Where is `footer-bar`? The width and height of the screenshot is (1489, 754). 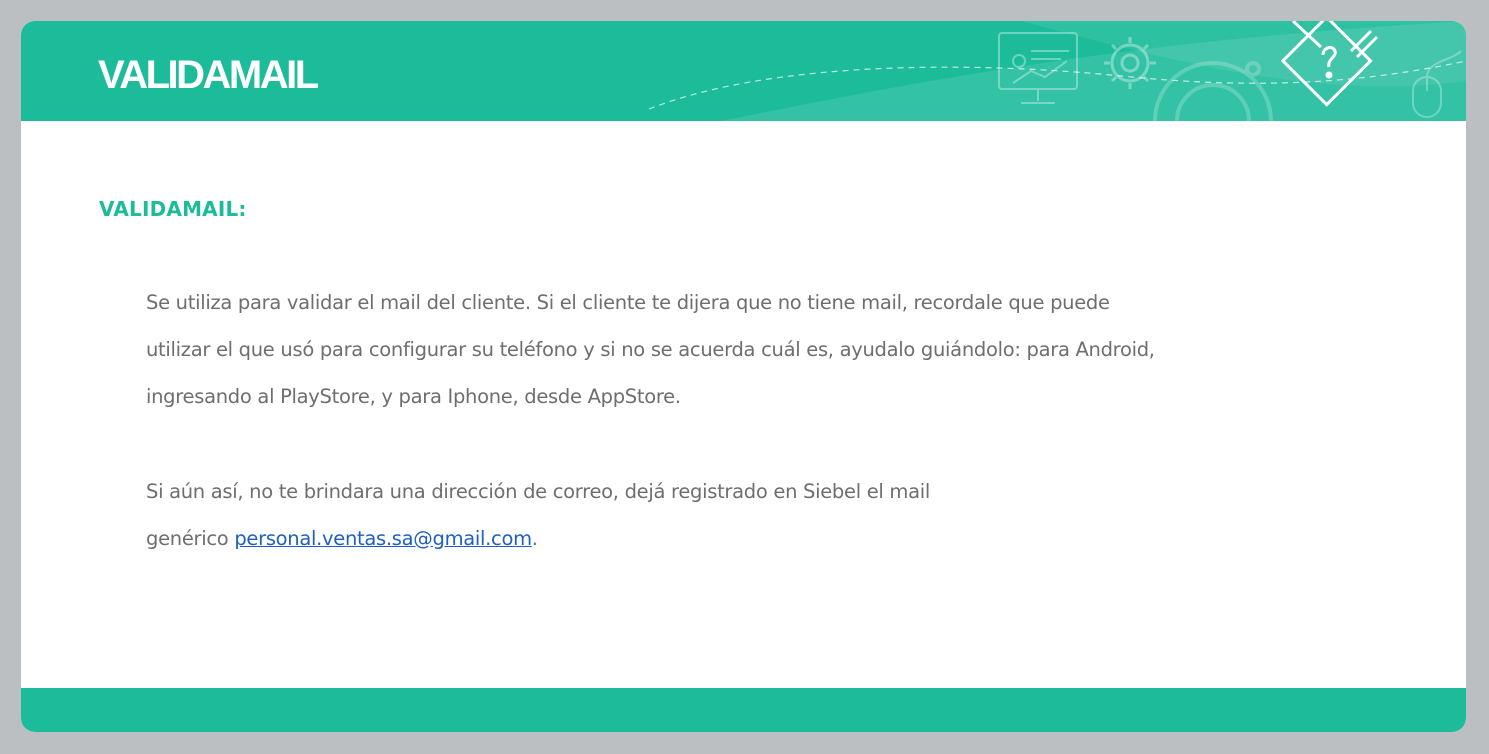
footer-bar is located at coordinates (743, 710).